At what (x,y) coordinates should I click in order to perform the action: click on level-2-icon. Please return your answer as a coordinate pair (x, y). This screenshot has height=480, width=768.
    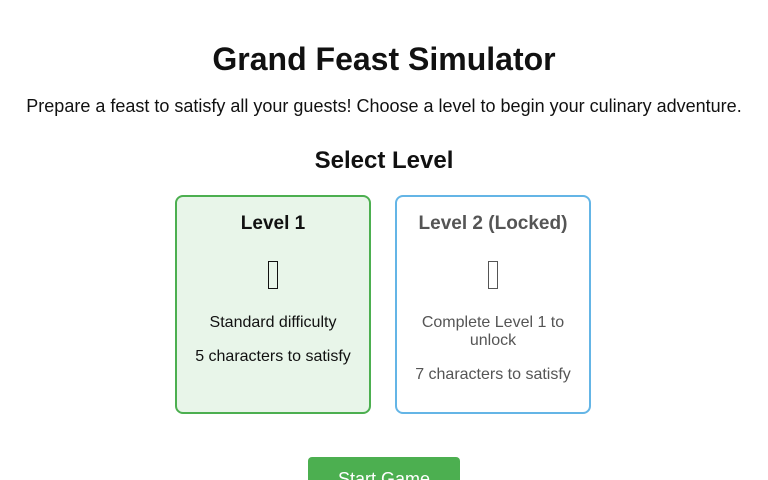
    Looking at the image, I should click on (493, 275).